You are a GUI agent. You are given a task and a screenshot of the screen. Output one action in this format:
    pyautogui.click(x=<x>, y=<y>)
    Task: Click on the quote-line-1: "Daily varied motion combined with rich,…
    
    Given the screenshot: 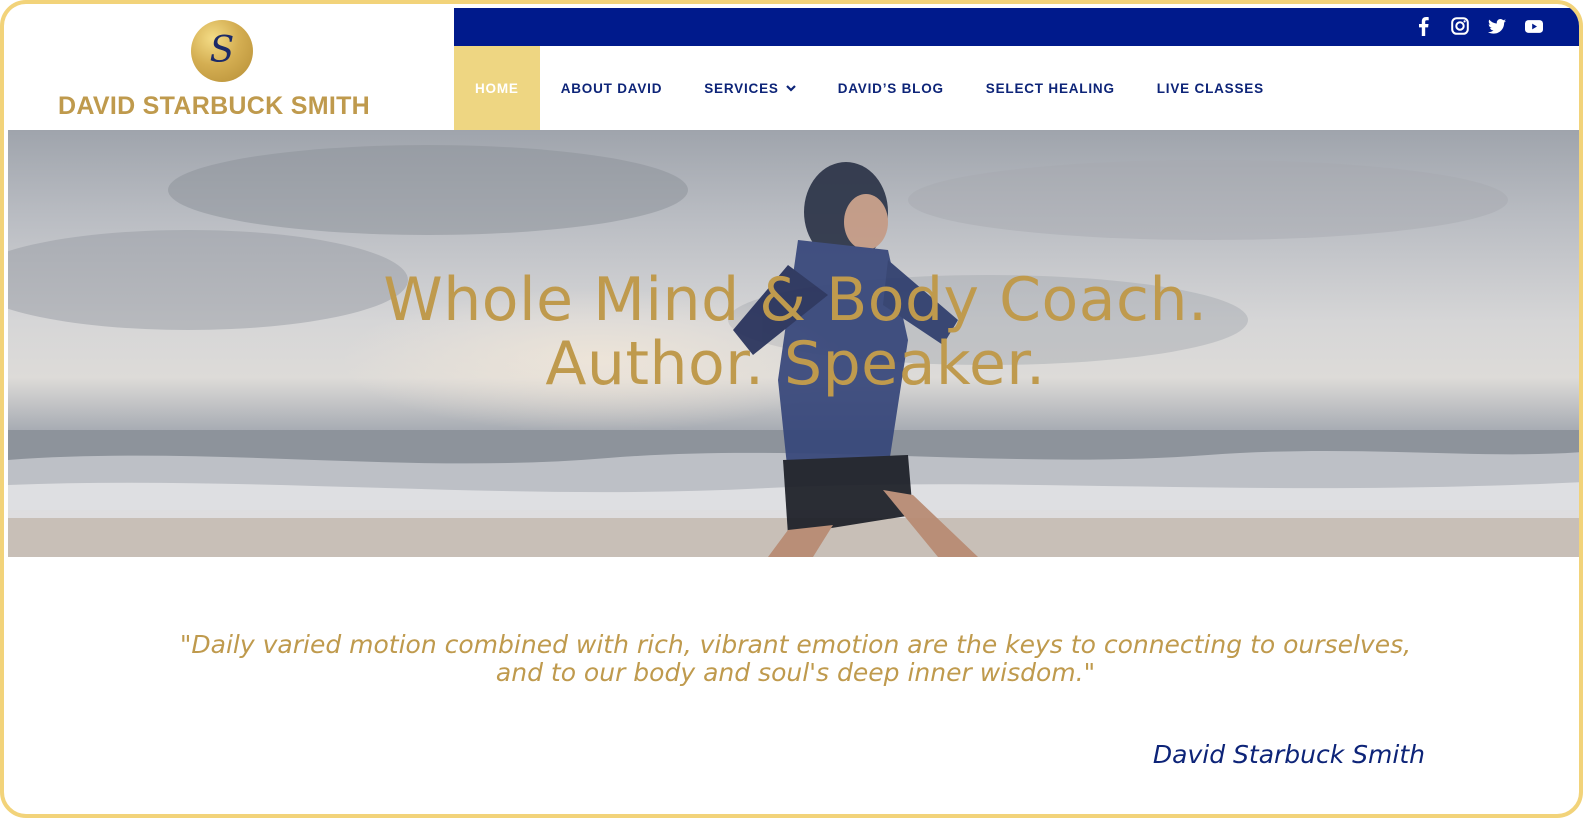 What is the action you would take?
    pyautogui.click(x=795, y=644)
    